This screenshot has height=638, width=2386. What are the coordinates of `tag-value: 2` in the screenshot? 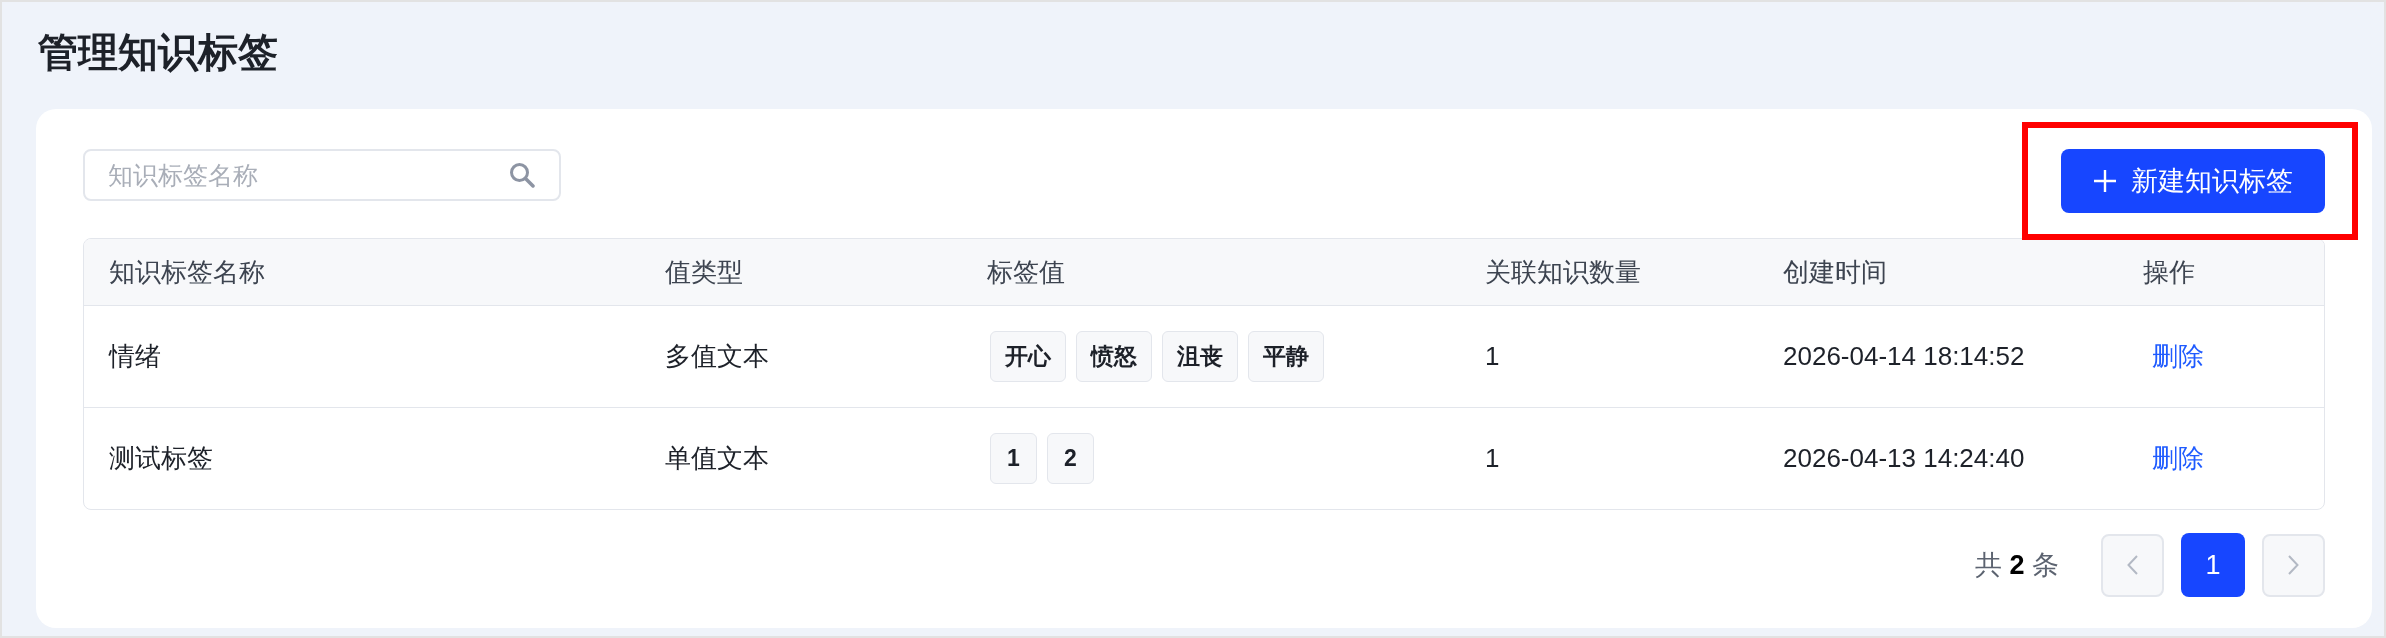 It's located at (1070, 458).